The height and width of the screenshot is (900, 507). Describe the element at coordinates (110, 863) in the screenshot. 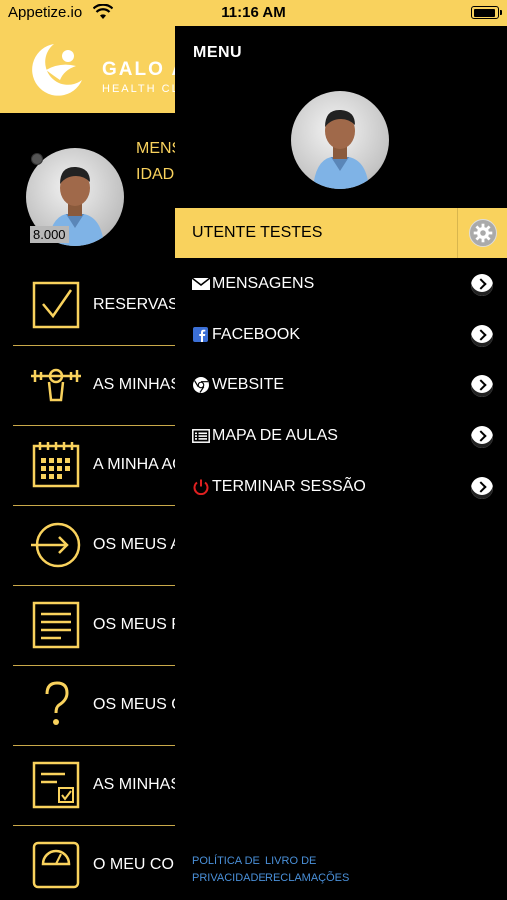

I see `main-item-controlo: O MEU CONTR` at that location.